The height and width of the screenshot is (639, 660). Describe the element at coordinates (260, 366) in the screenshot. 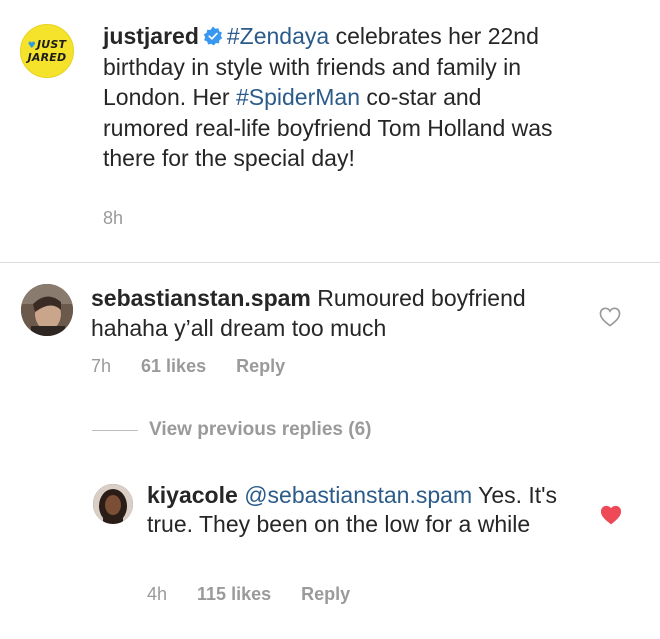

I see `comment-reply-button: Reply` at that location.